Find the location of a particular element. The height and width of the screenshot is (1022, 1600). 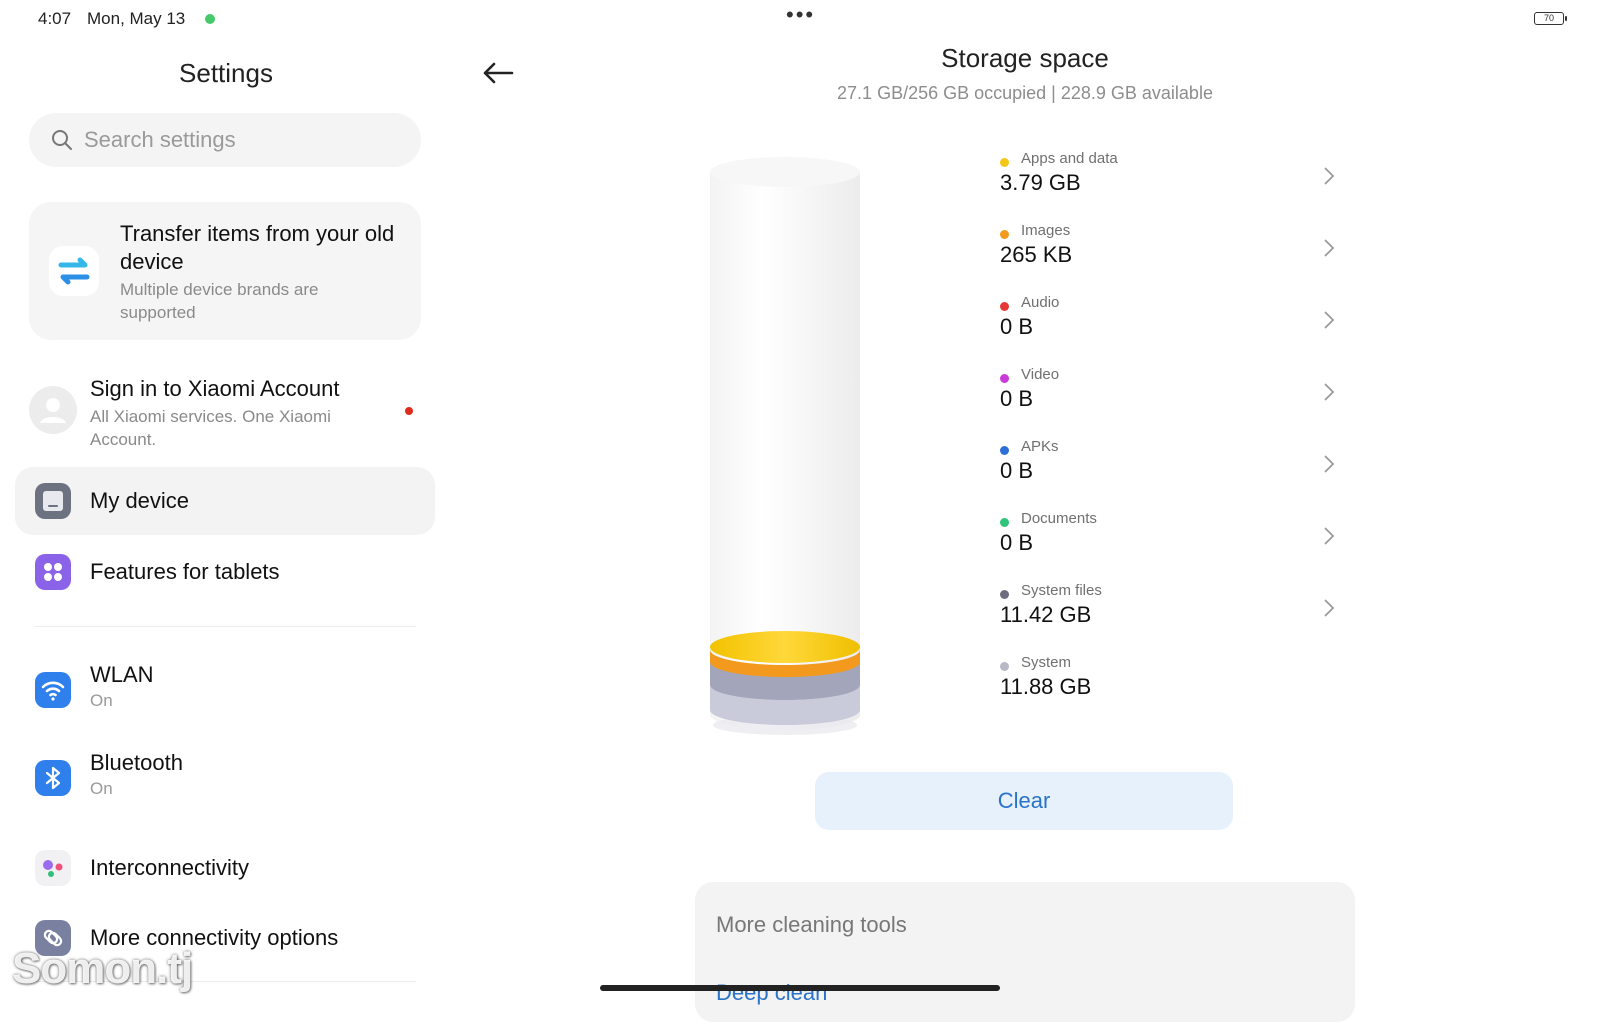

sidebar-item-bluetooth: Bluetooth On is located at coordinates (225, 783).